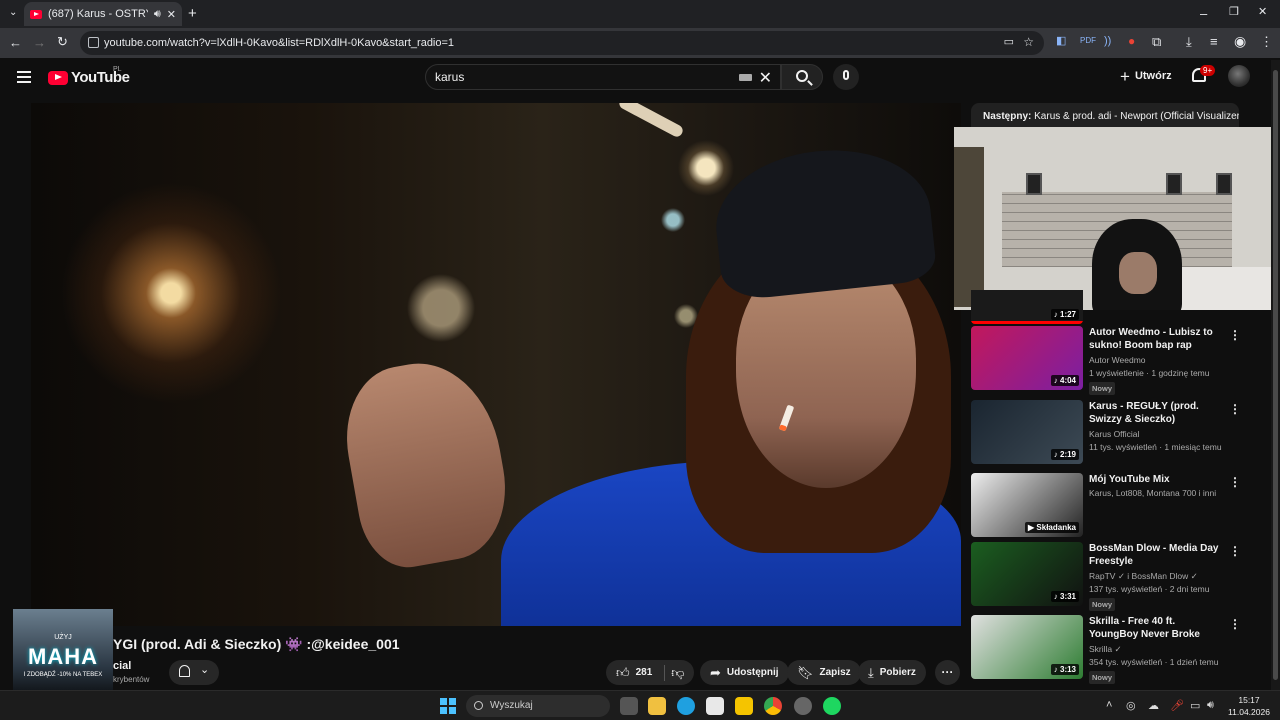 The width and height of the screenshot is (1280, 720). I want to click on download-button: ⤓ Pobierz, so click(892, 672).